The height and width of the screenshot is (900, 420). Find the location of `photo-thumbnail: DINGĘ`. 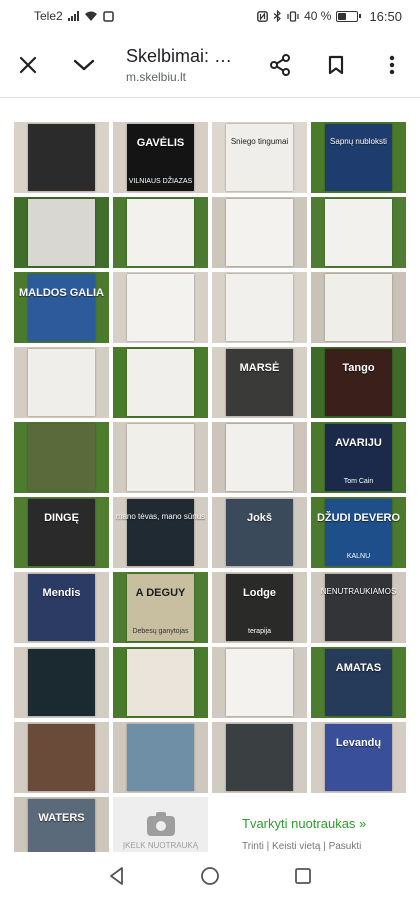

photo-thumbnail: DINGĘ is located at coordinates (61, 532).